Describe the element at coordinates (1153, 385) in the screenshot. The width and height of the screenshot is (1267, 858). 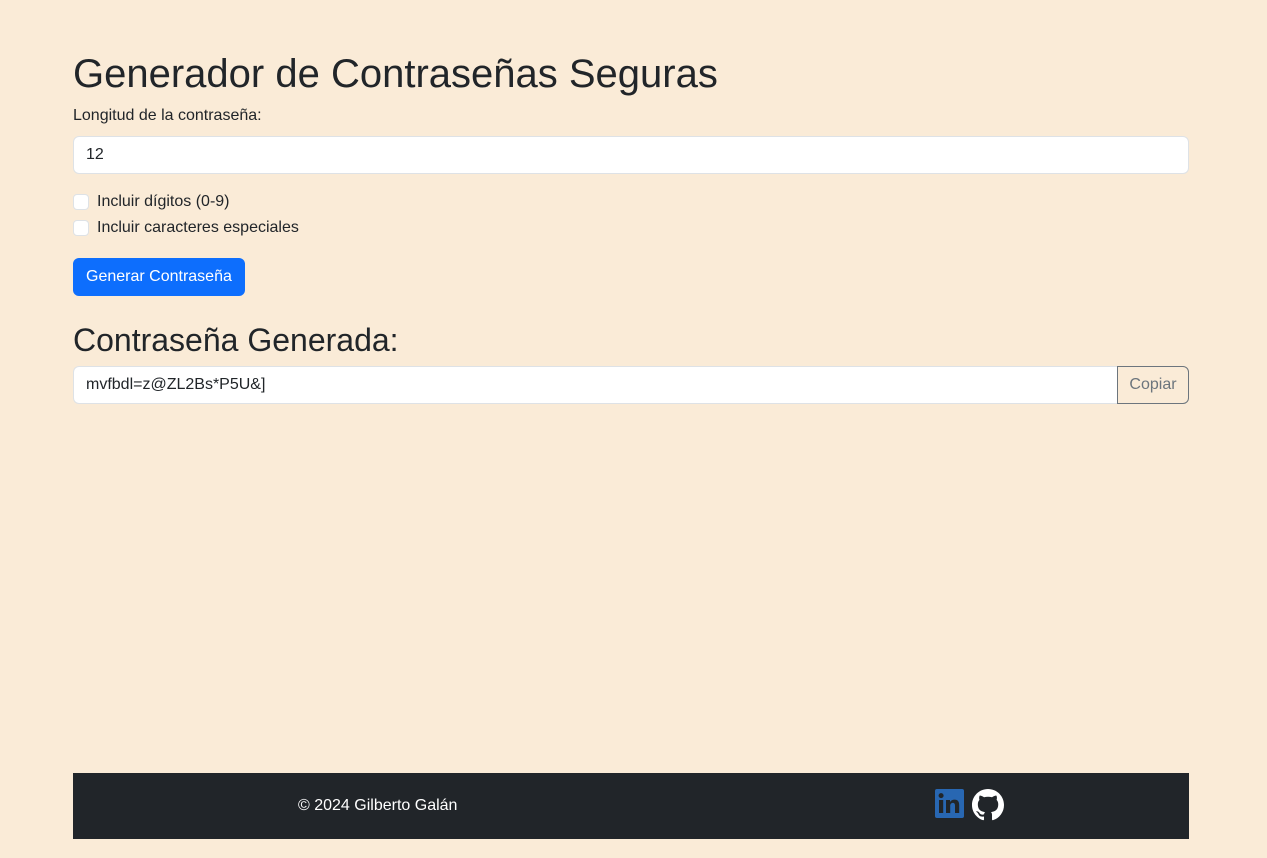
I see `copy-button: Copiar` at that location.